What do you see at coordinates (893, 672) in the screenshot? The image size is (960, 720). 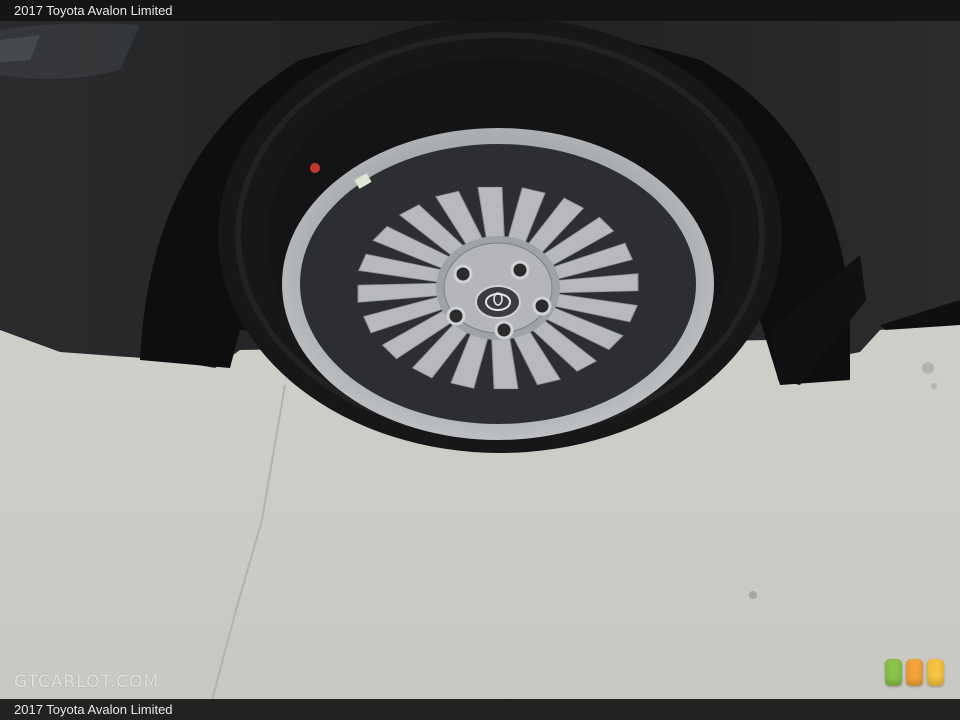 I see `green-light-icon` at bounding box center [893, 672].